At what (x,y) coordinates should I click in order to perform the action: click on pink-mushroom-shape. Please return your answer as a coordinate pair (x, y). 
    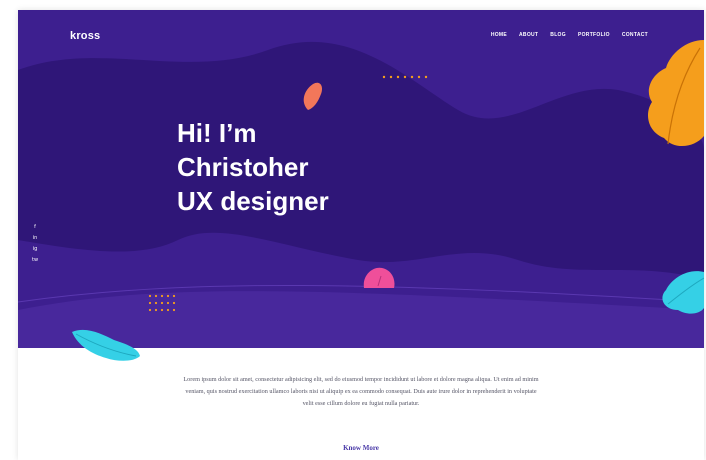
    Looking at the image, I should click on (379, 277).